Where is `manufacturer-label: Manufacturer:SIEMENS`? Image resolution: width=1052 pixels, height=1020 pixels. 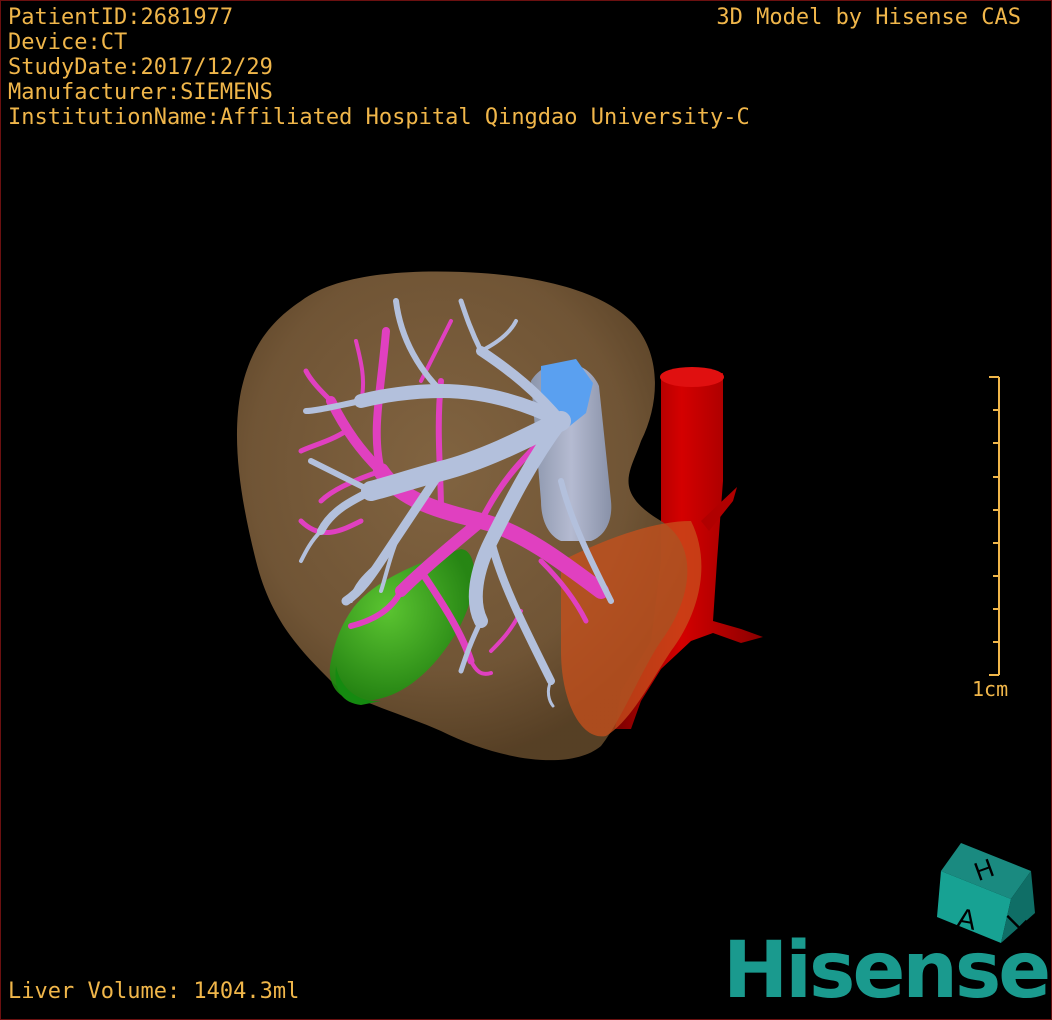
manufacturer-label: Manufacturer:SIEMENS is located at coordinates (140, 92).